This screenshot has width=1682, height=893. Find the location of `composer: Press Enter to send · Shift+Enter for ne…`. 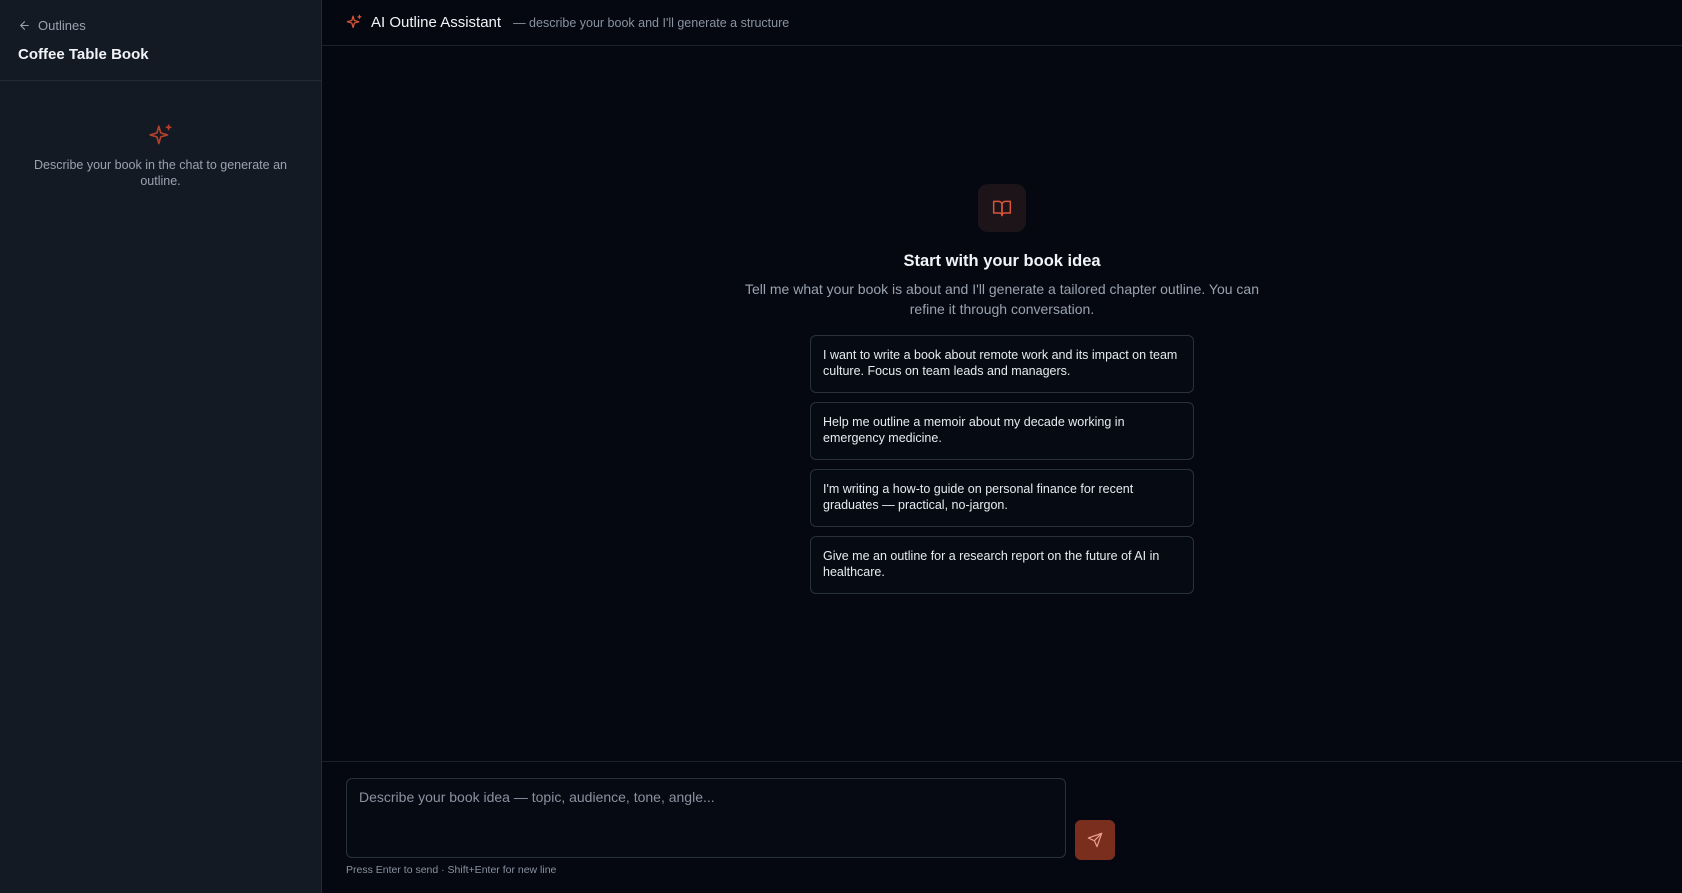

composer: Press Enter to send · Shift+Enter for ne… is located at coordinates (1002, 827).